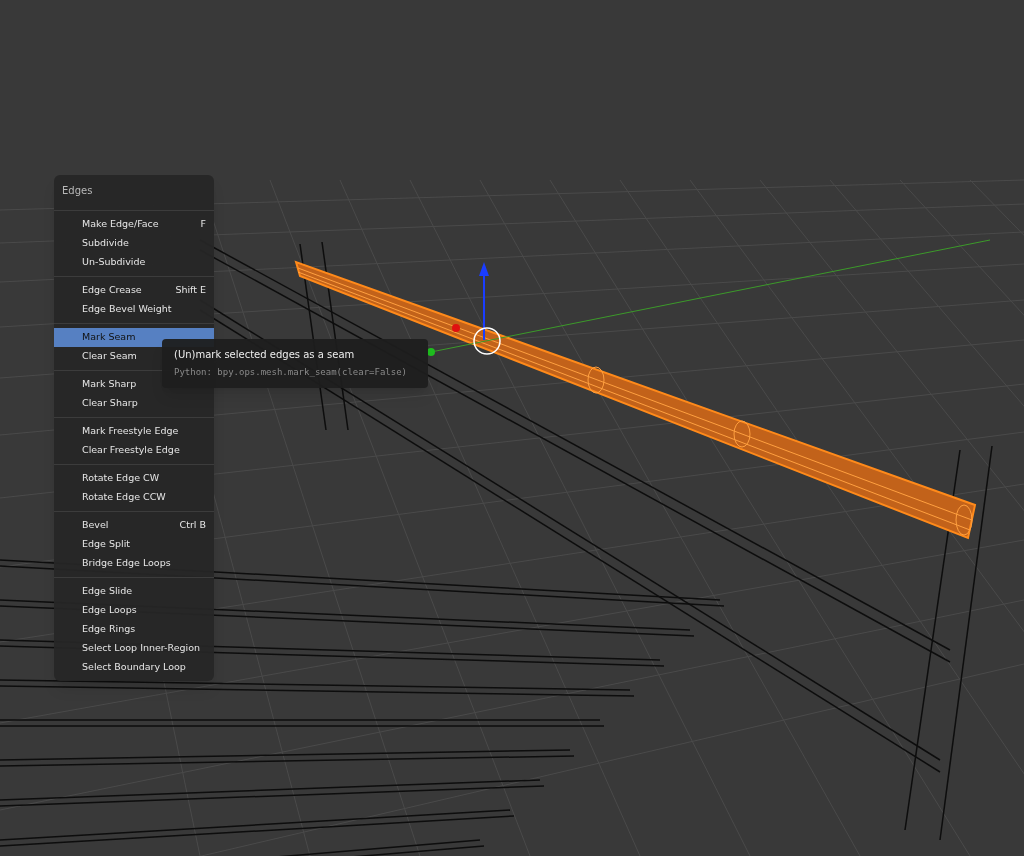 The width and height of the screenshot is (1024, 856). Describe the element at coordinates (134, 403) in the screenshot. I see `menu-item: Clear Sharp` at that location.